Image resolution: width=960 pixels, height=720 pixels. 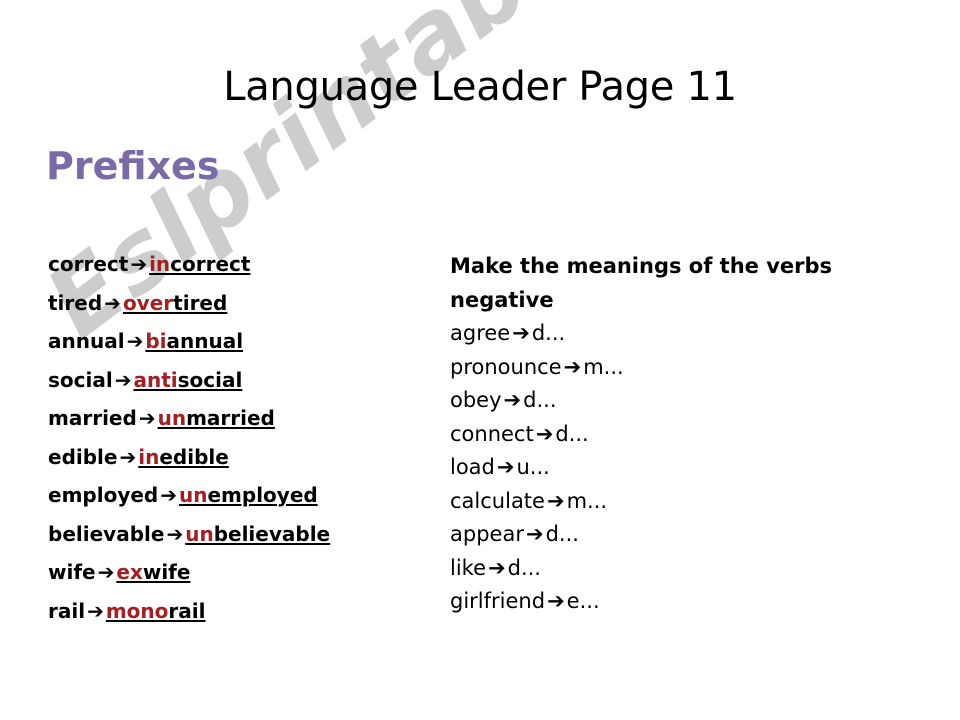 What do you see at coordinates (200, 302) in the screenshot?
I see `stem-part: tired` at bounding box center [200, 302].